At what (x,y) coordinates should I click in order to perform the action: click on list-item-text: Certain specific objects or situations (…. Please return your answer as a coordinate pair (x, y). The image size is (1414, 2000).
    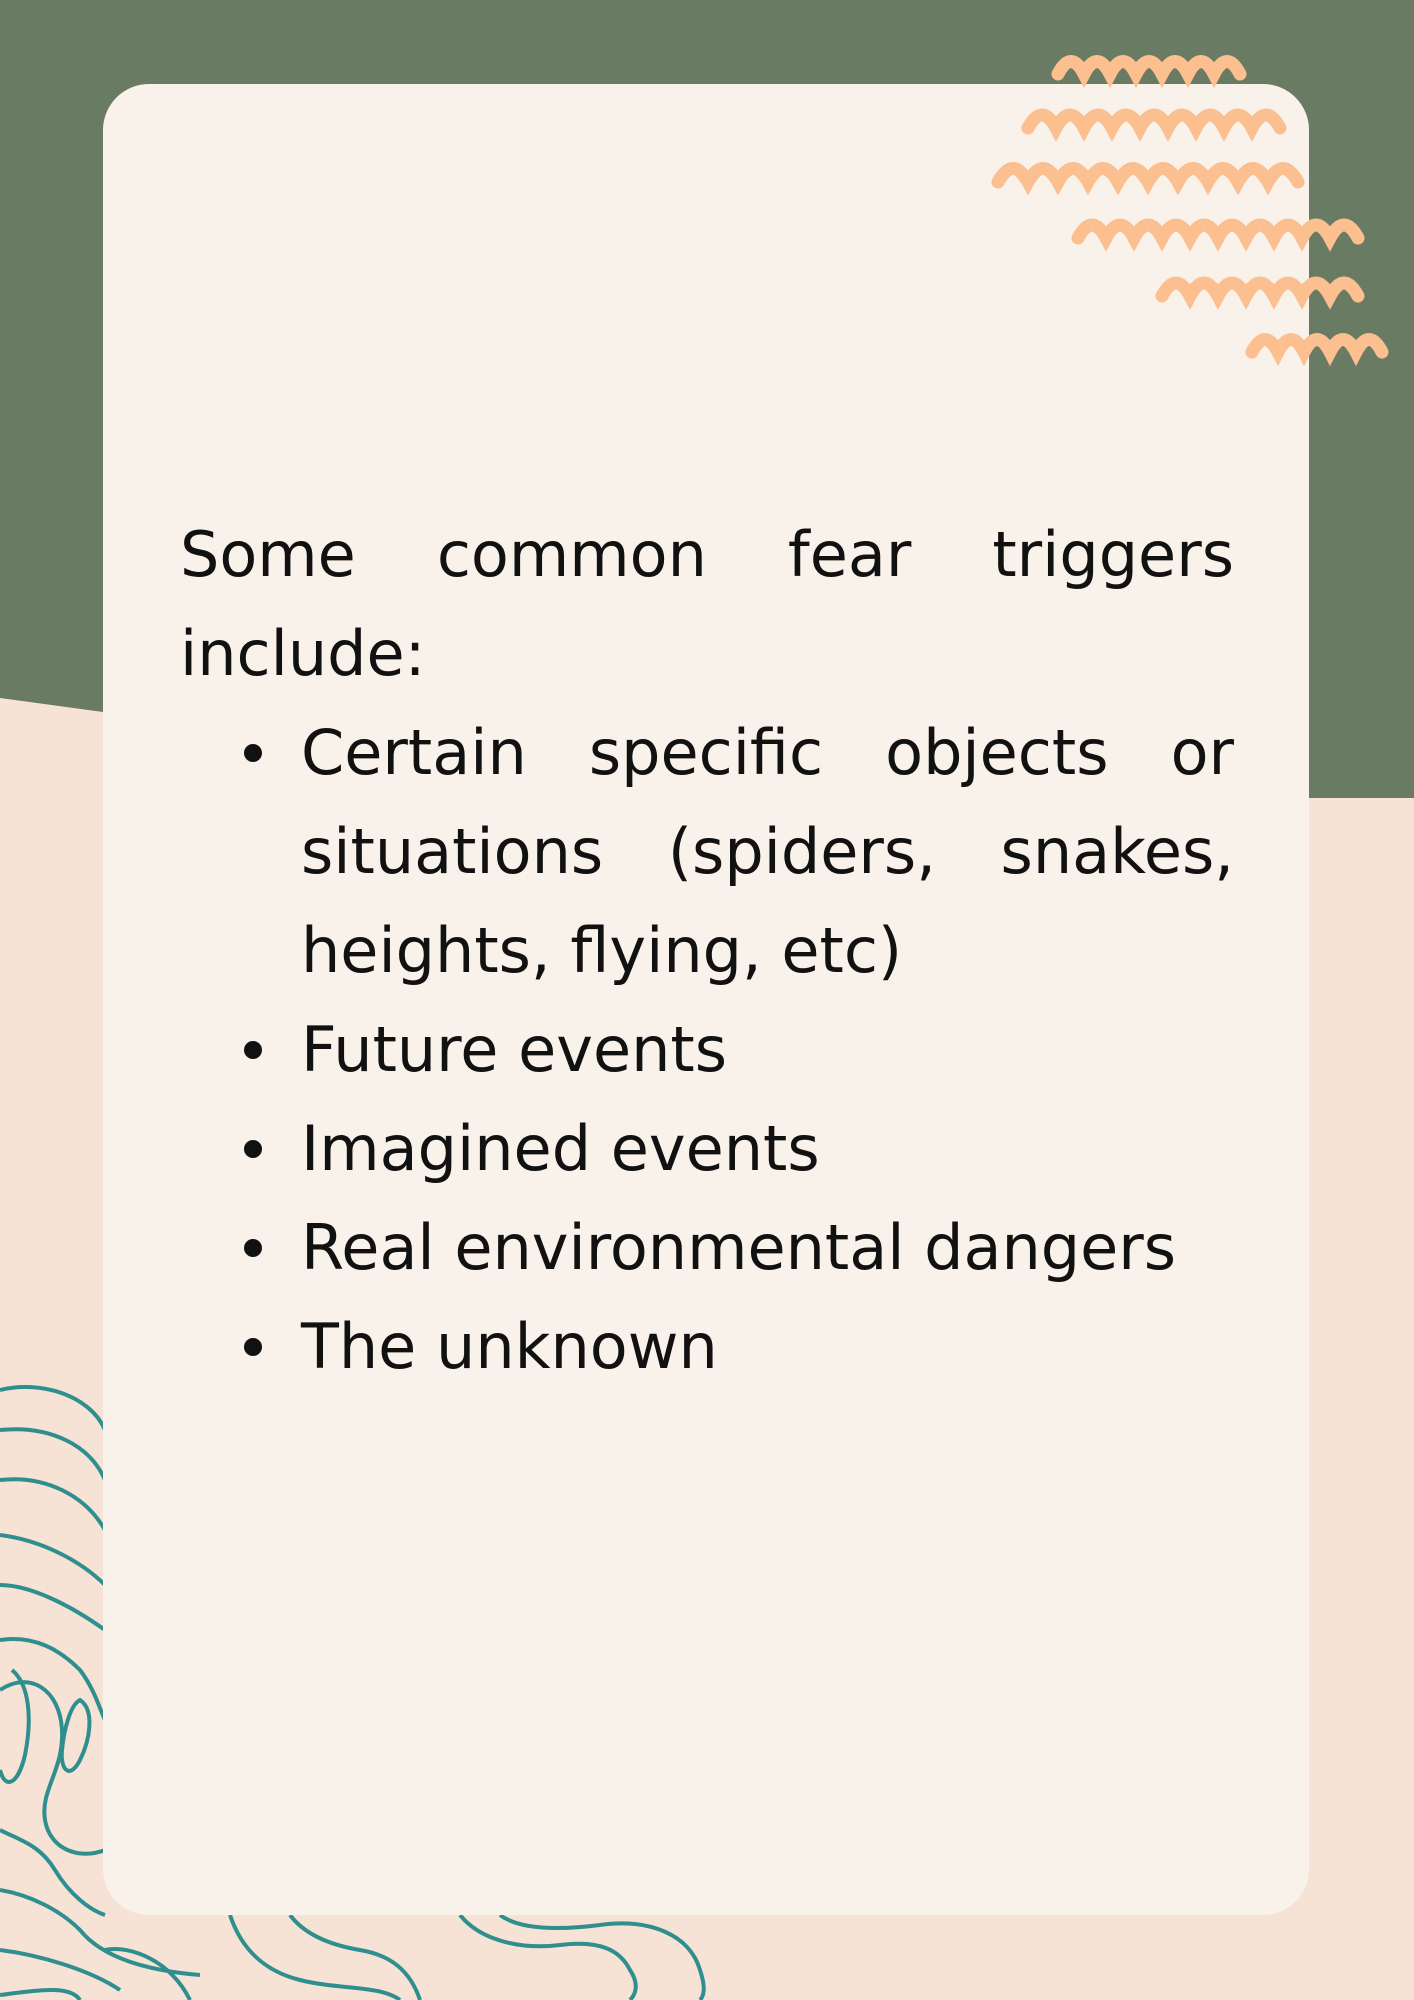
    Looking at the image, I should click on (767, 851).